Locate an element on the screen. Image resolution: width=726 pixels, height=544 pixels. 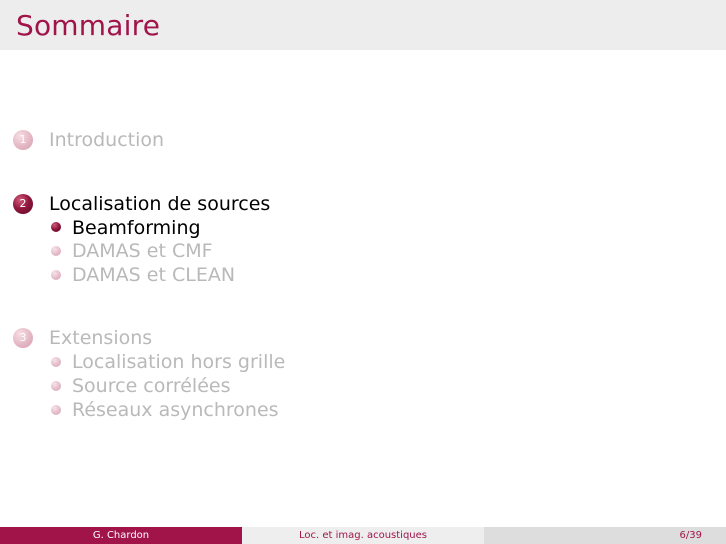
footer-short-title: Loc. et imag. acoustiques is located at coordinates (363, 535).